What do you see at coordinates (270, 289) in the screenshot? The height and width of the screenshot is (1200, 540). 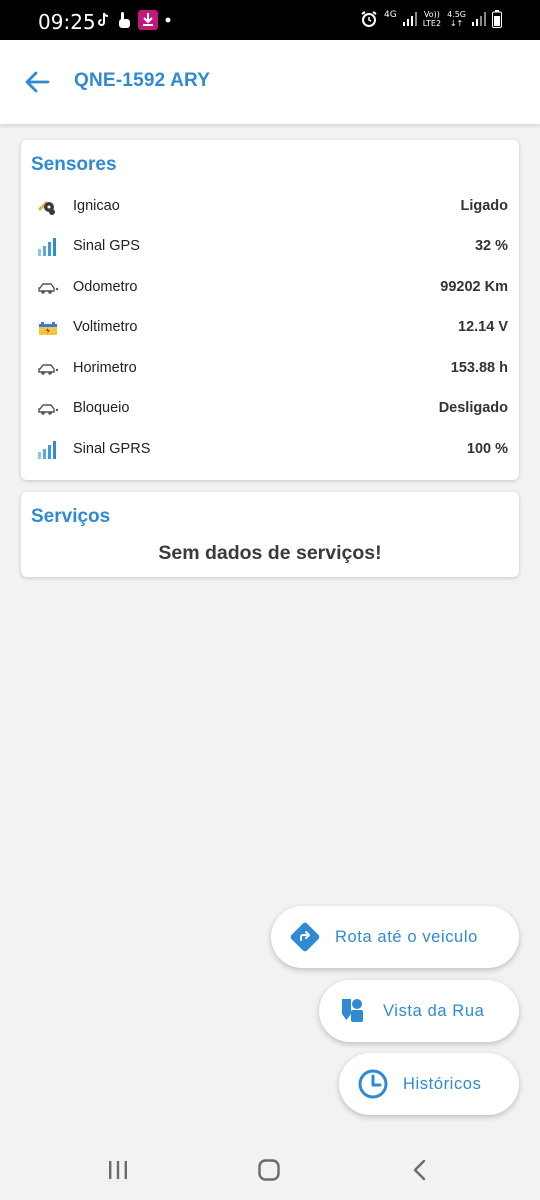 I see `sensor-row-odometro: Odometro 99202 Km` at bounding box center [270, 289].